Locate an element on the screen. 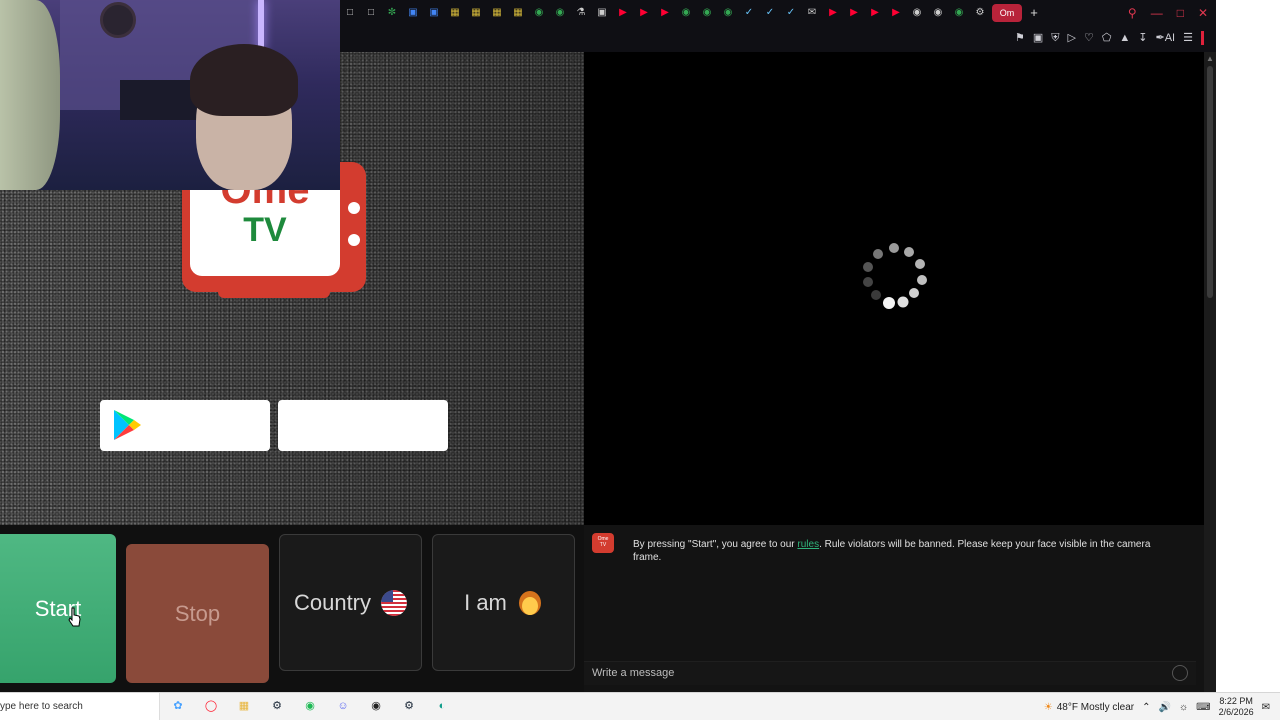  keyboard-icon: ⌨ is located at coordinates (1203, 707).